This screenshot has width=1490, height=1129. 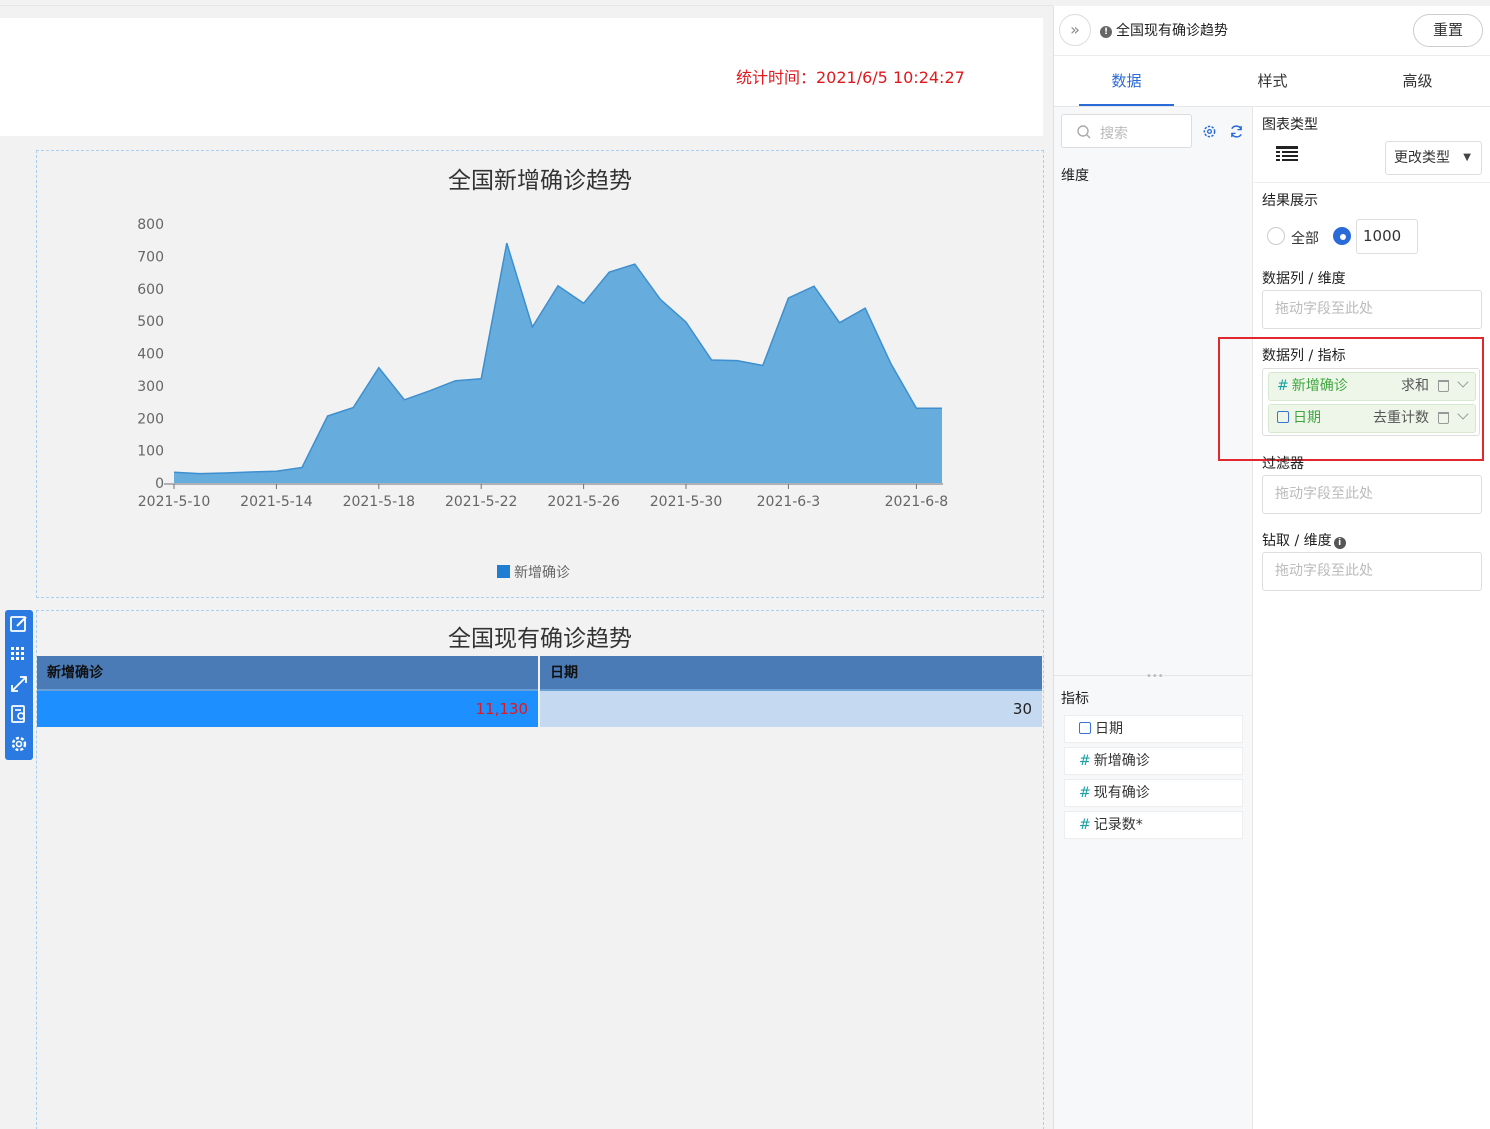 What do you see at coordinates (19, 714) in the screenshot?
I see `view-data-icon` at bounding box center [19, 714].